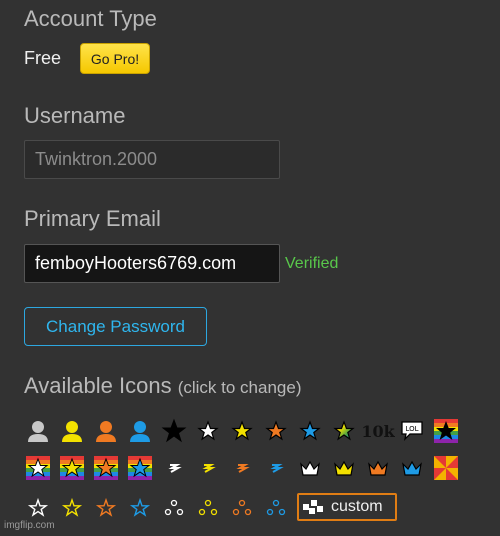 The width and height of the screenshot is (500, 536). What do you see at coordinates (412, 468) in the screenshot?
I see `crown-blue-icon` at bounding box center [412, 468].